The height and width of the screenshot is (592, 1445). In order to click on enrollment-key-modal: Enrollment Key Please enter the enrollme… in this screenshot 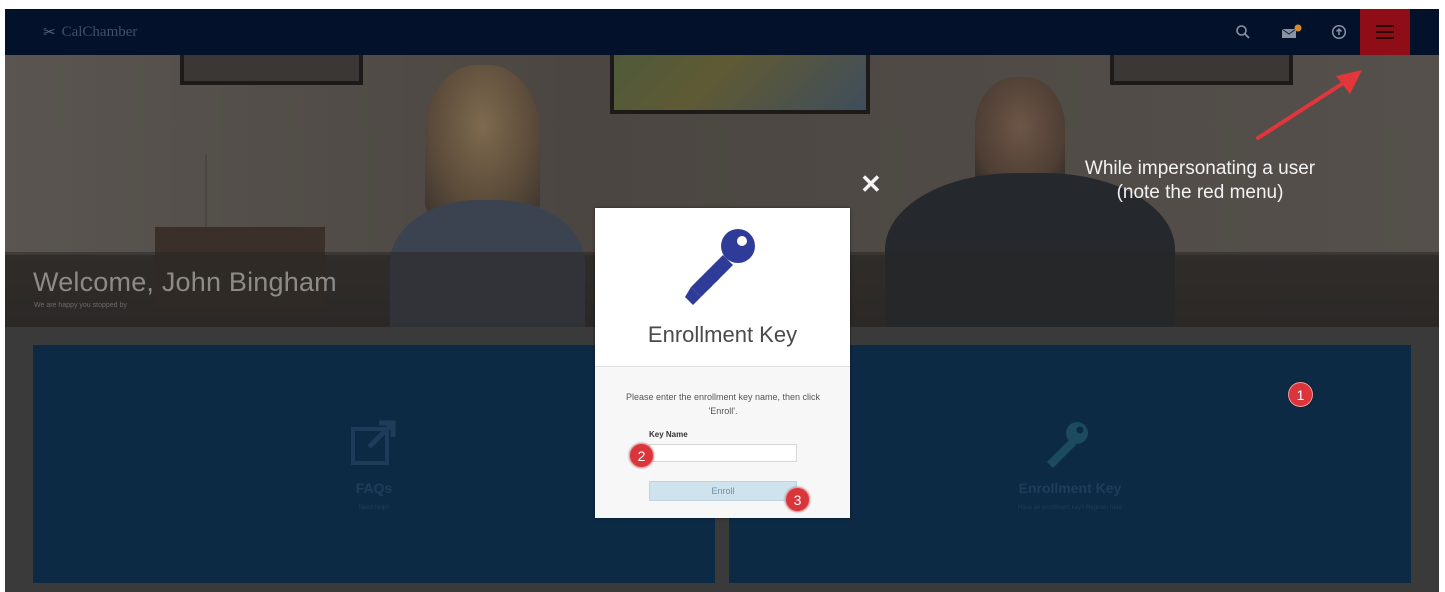, I will do `click(722, 363)`.